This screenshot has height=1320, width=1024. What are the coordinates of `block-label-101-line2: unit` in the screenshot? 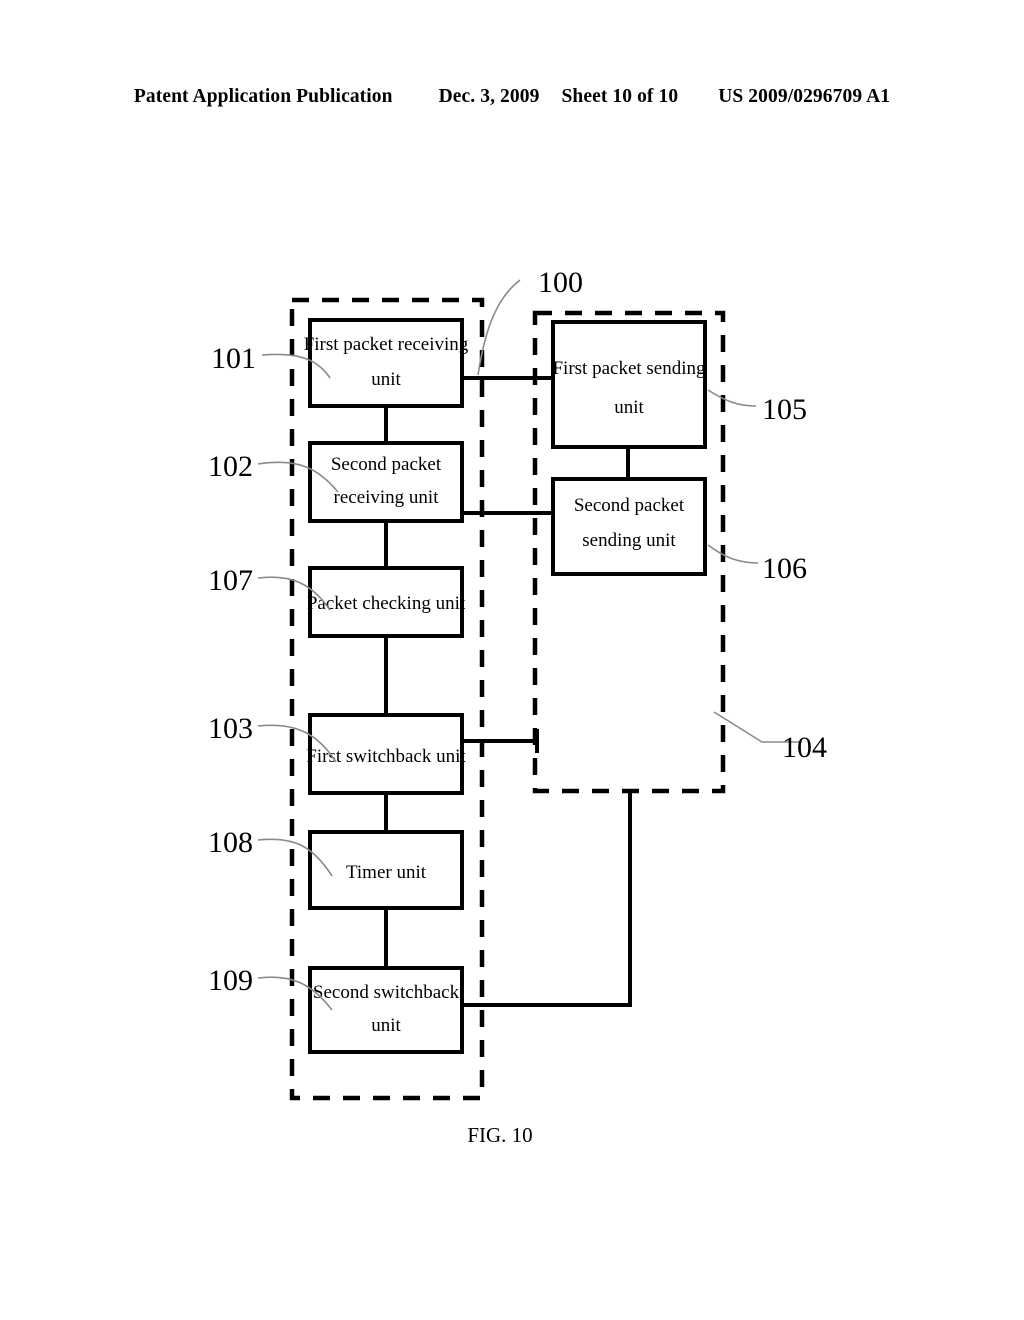 It's located at (386, 379).